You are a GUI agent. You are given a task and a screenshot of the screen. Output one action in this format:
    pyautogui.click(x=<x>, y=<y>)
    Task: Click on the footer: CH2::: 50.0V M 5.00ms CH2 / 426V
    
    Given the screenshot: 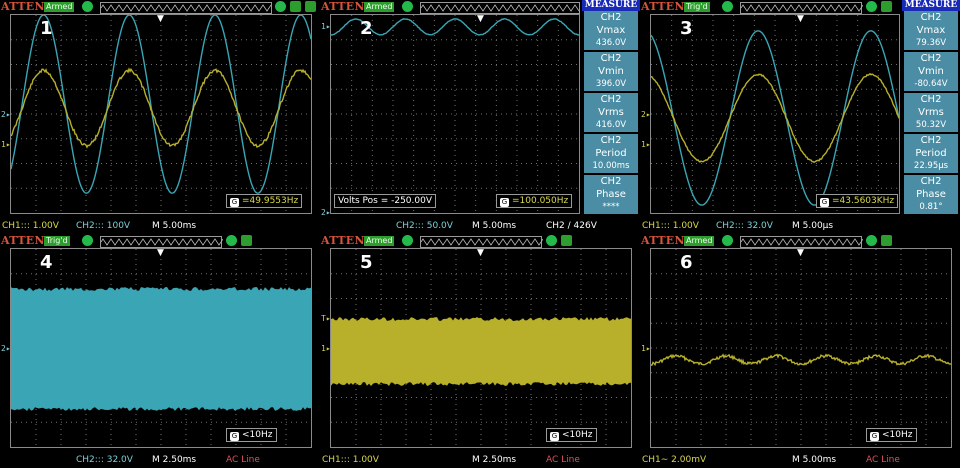 What is the action you would take?
    pyautogui.click(x=480, y=227)
    